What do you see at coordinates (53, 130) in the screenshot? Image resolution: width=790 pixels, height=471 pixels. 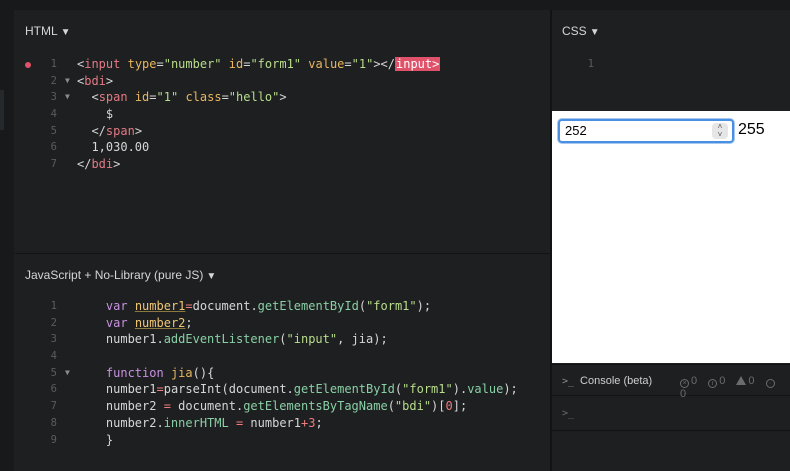 I see `line-number: 5` at bounding box center [53, 130].